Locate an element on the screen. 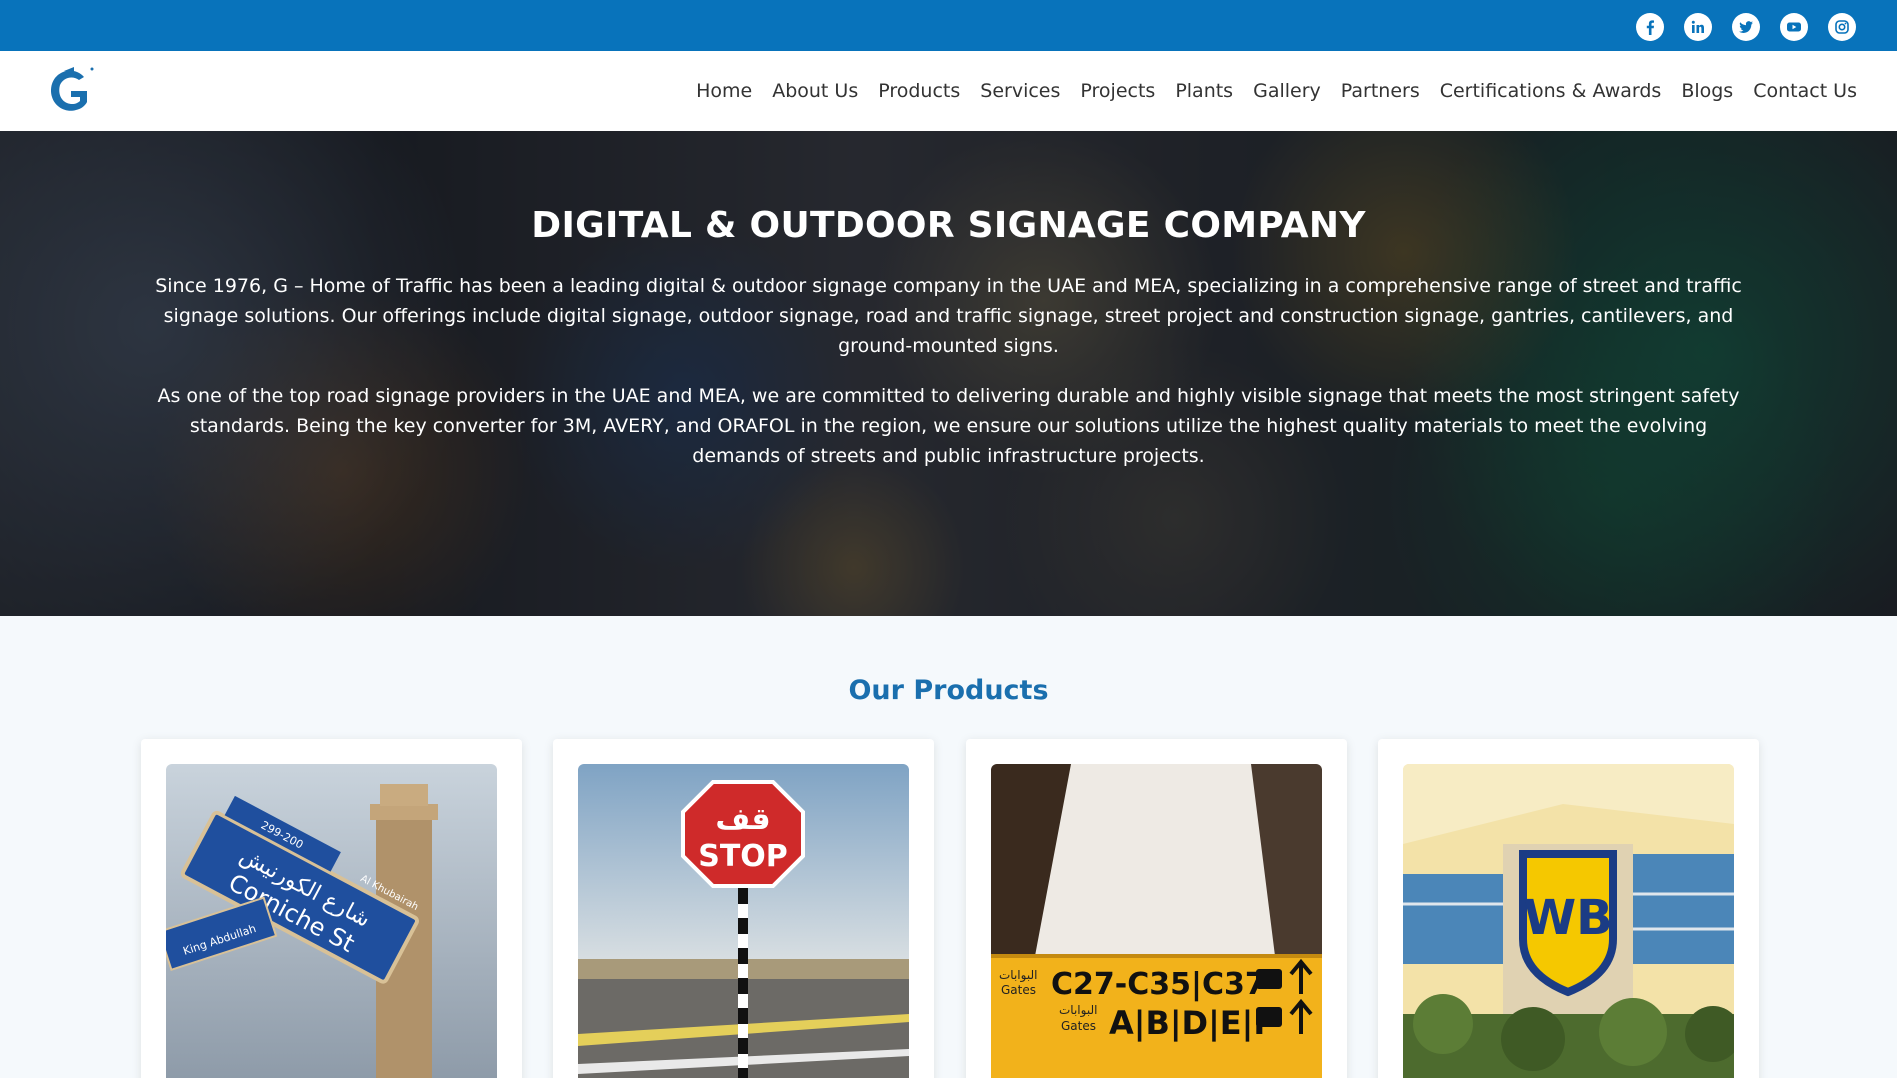 The image size is (1897, 1078). gate-arabic-2: البوابات is located at coordinates (1078, 1010).